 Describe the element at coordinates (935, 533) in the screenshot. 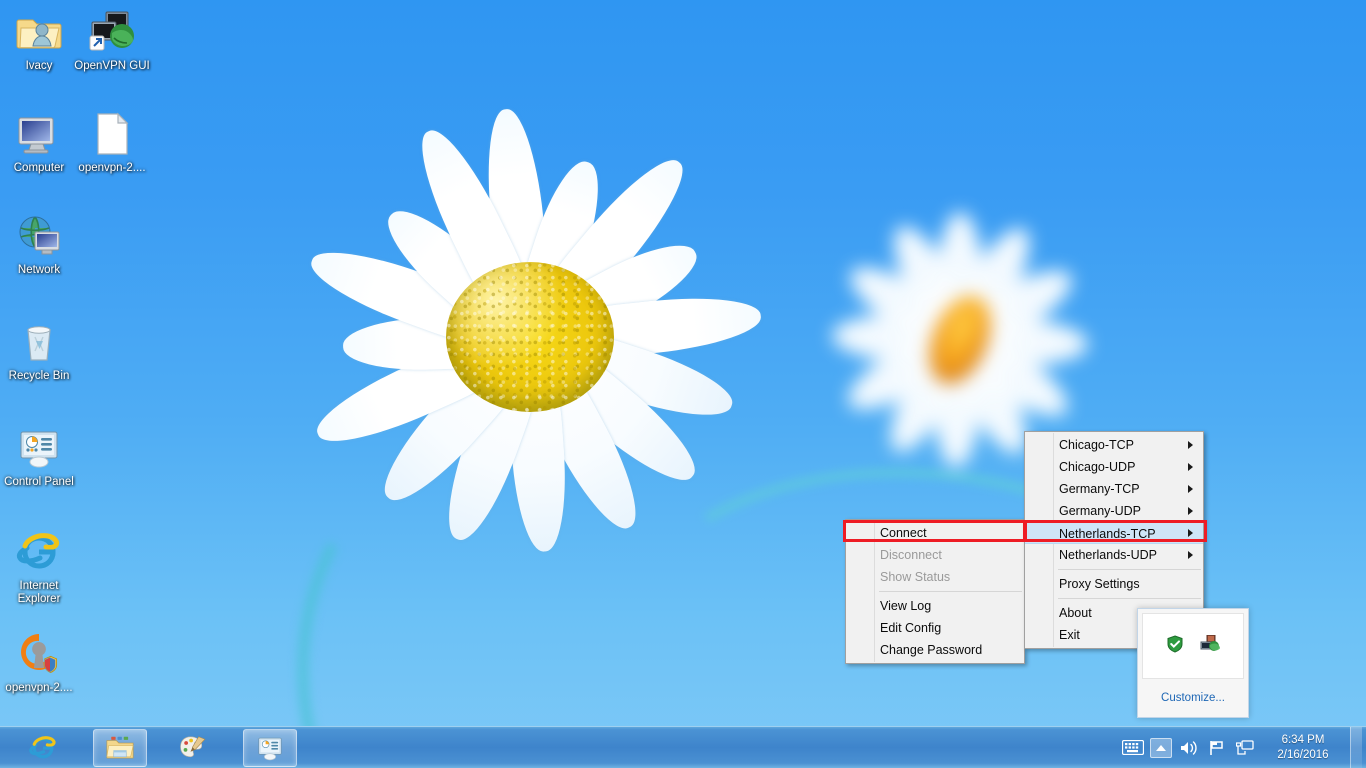

I see `menu-item-connect: Connect` at that location.